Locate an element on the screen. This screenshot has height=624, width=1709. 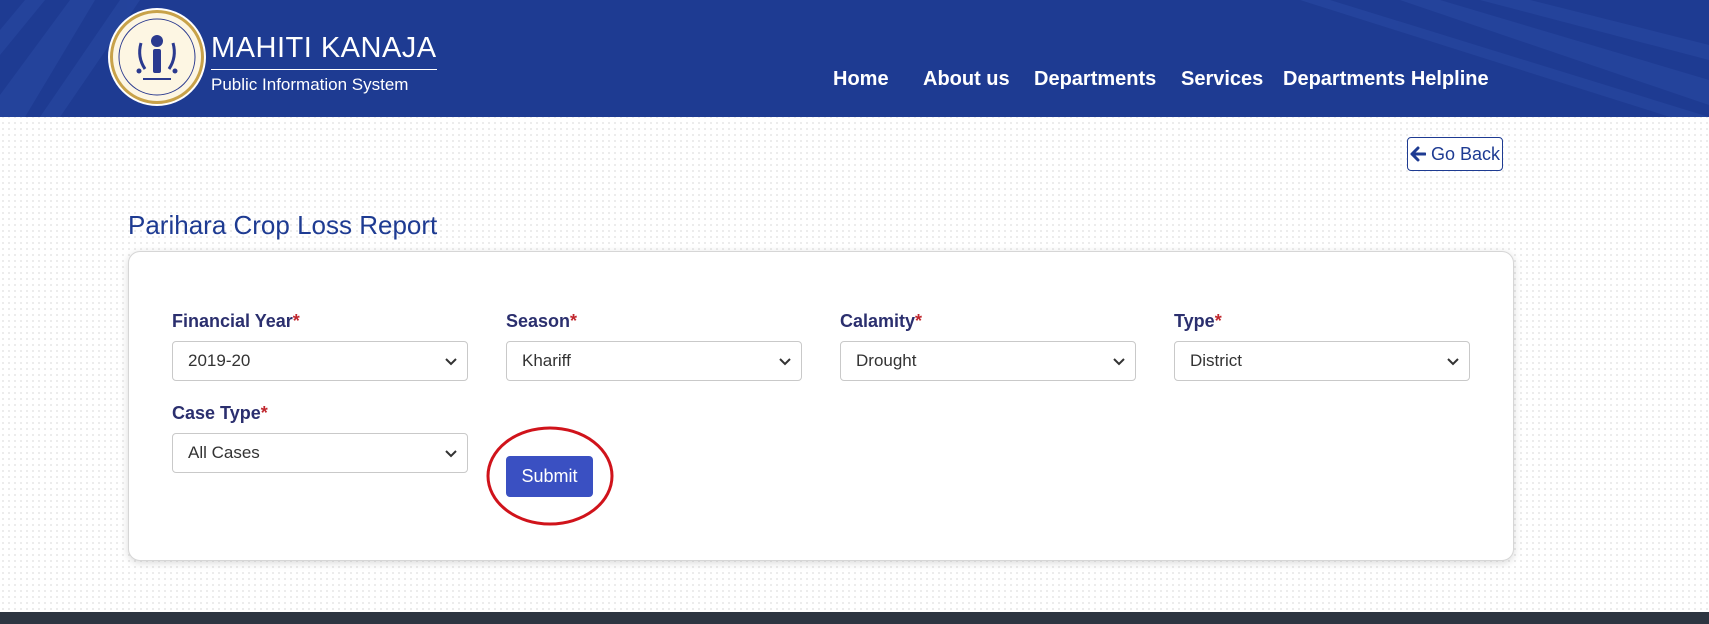
financial-year-label: Financial Year* is located at coordinates (236, 321).